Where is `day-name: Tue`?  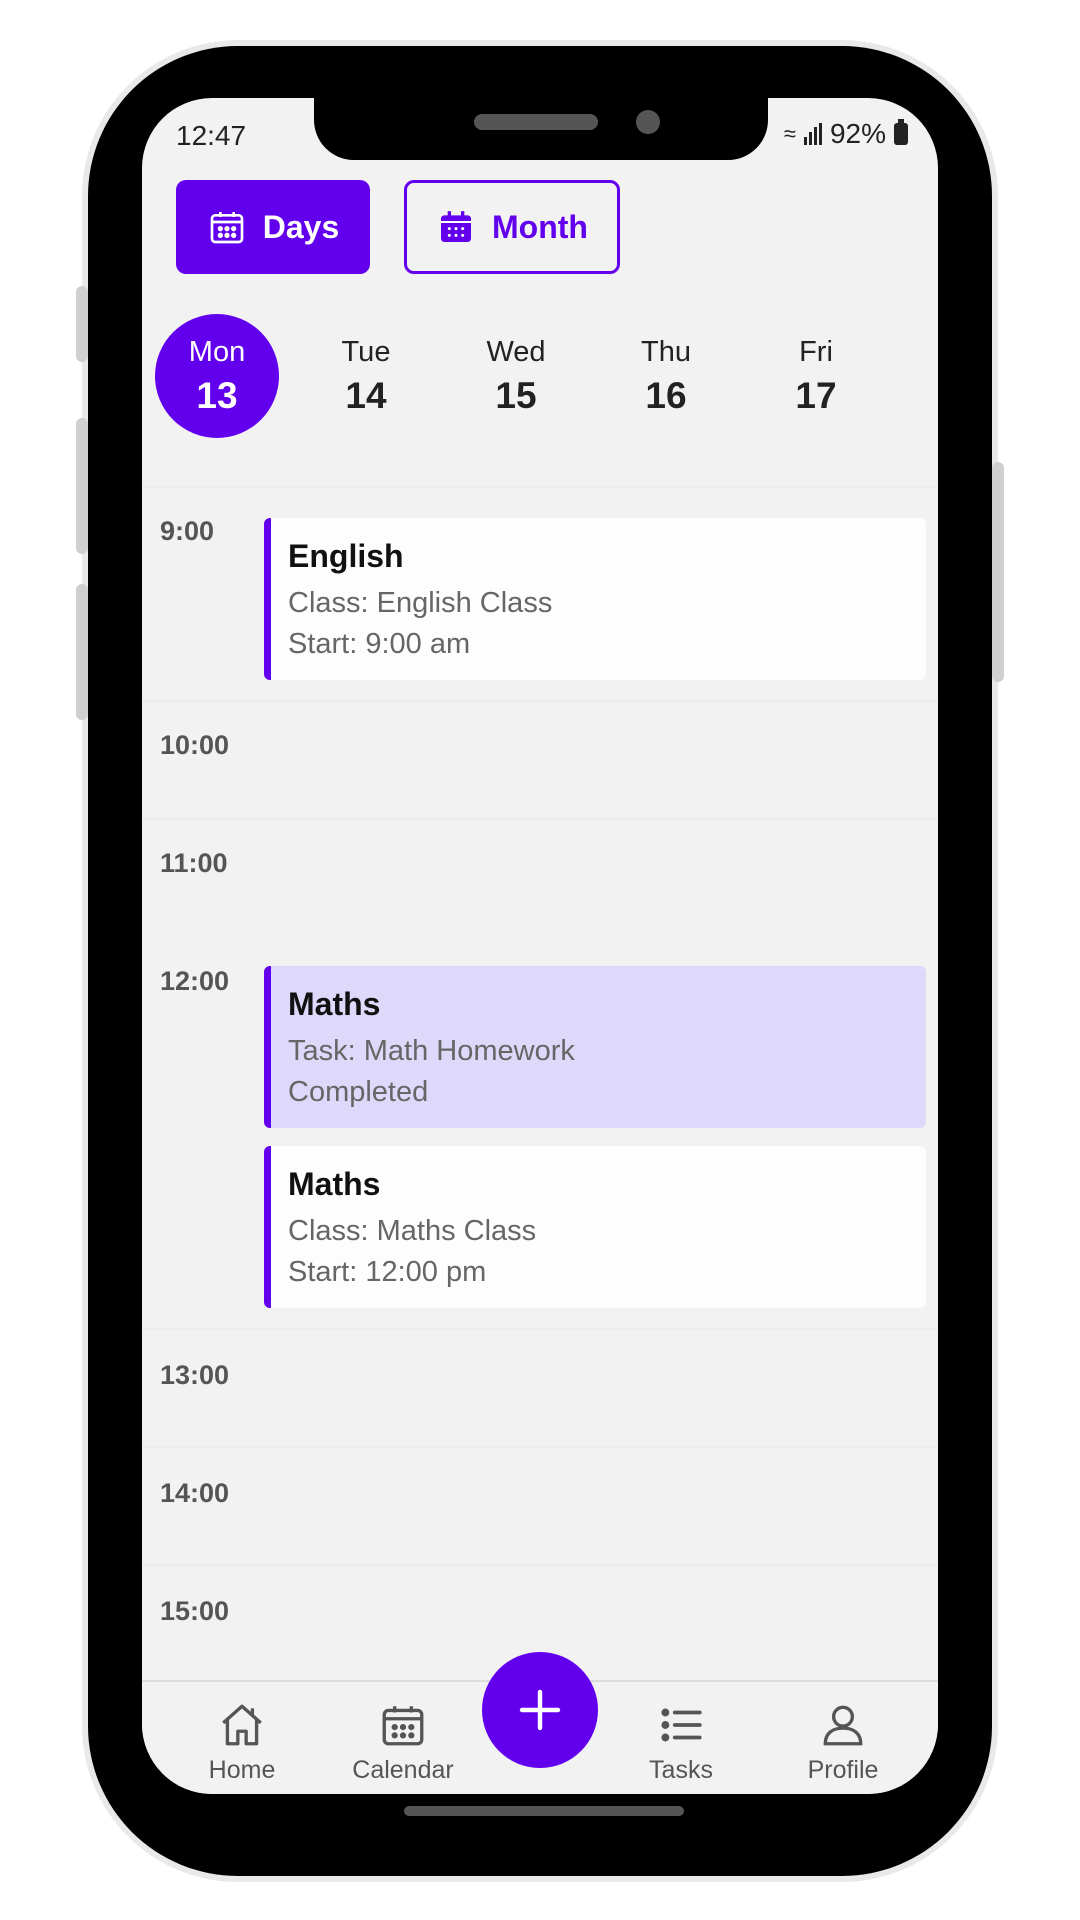
day-name: Tue is located at coordinates (366, 351).